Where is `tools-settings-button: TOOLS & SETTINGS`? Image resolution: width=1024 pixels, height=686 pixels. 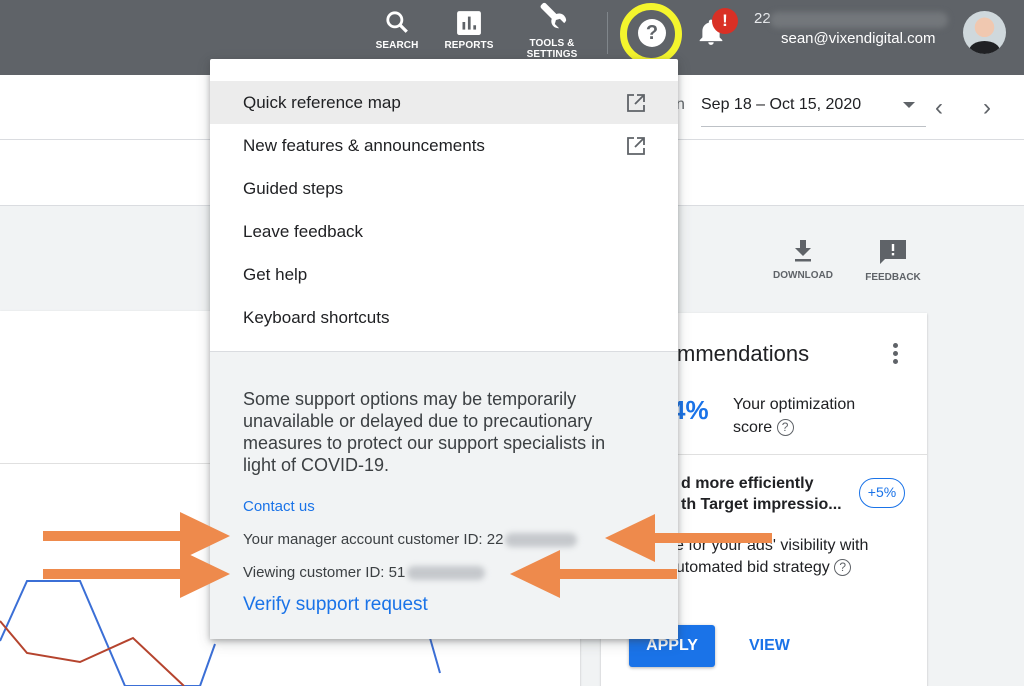 tools-settings-button: TOOLS & SETTINGS is located at coordinates (552, 30).